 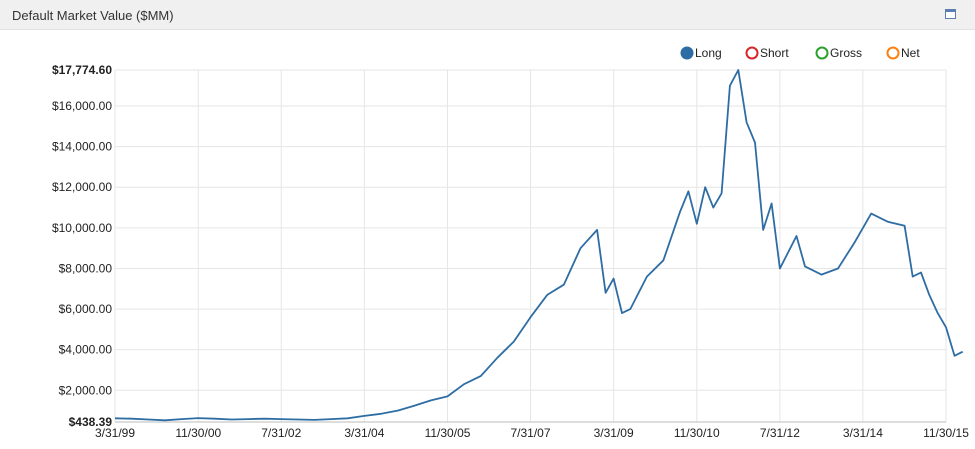 I want to click on legend-label: Net, so click(x=910, y=53).